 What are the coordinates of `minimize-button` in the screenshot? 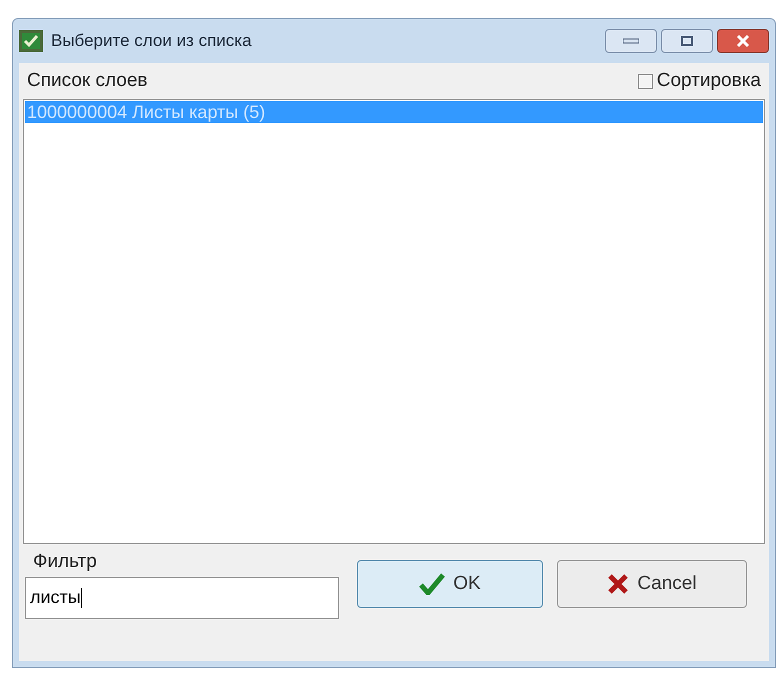 It's located at (631, 41).